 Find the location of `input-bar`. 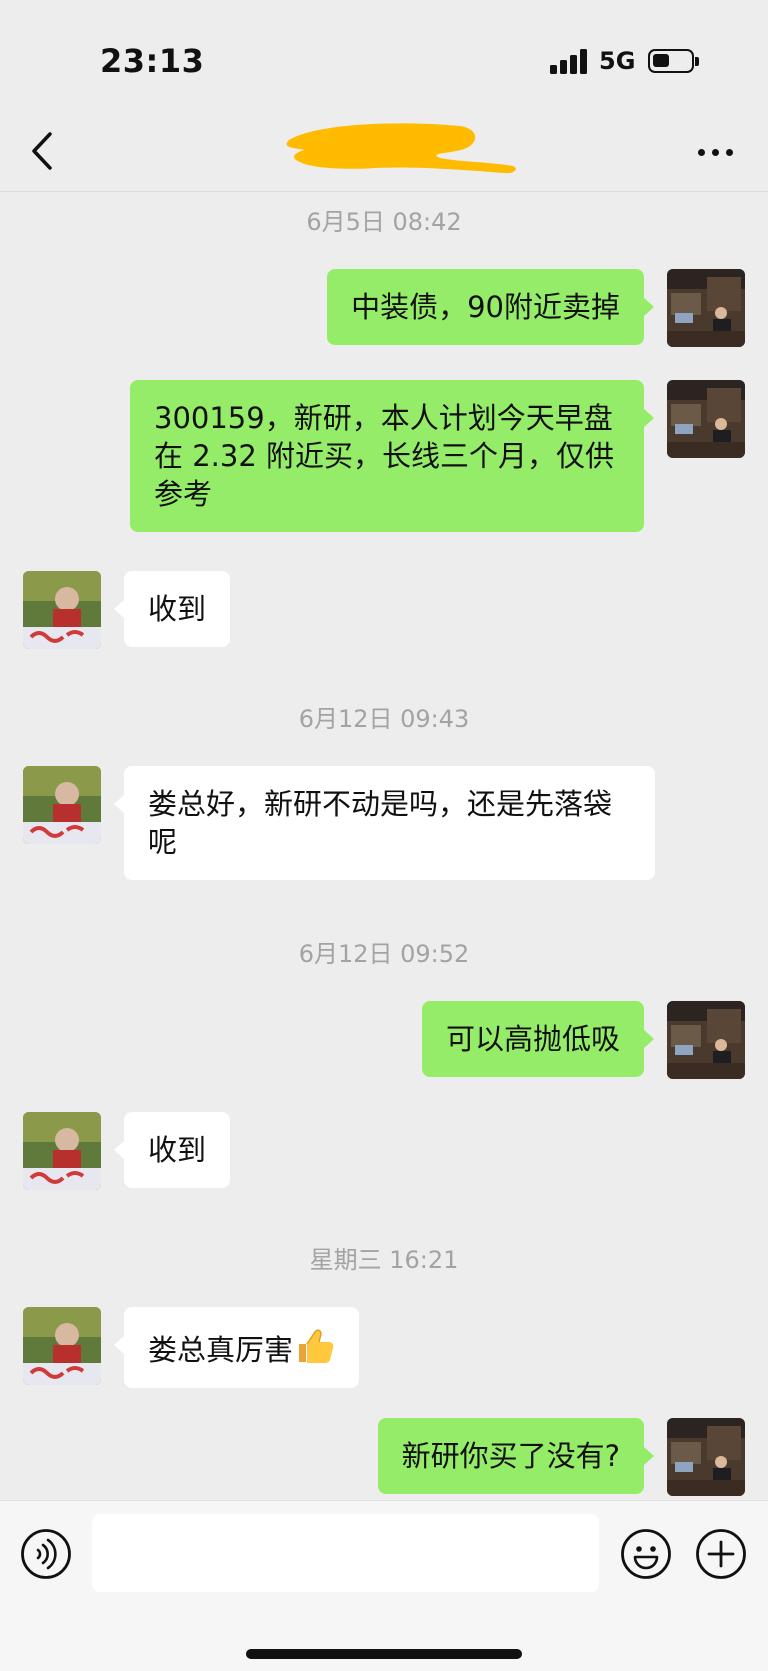

input-bar is located at coordinates (384, 1585).